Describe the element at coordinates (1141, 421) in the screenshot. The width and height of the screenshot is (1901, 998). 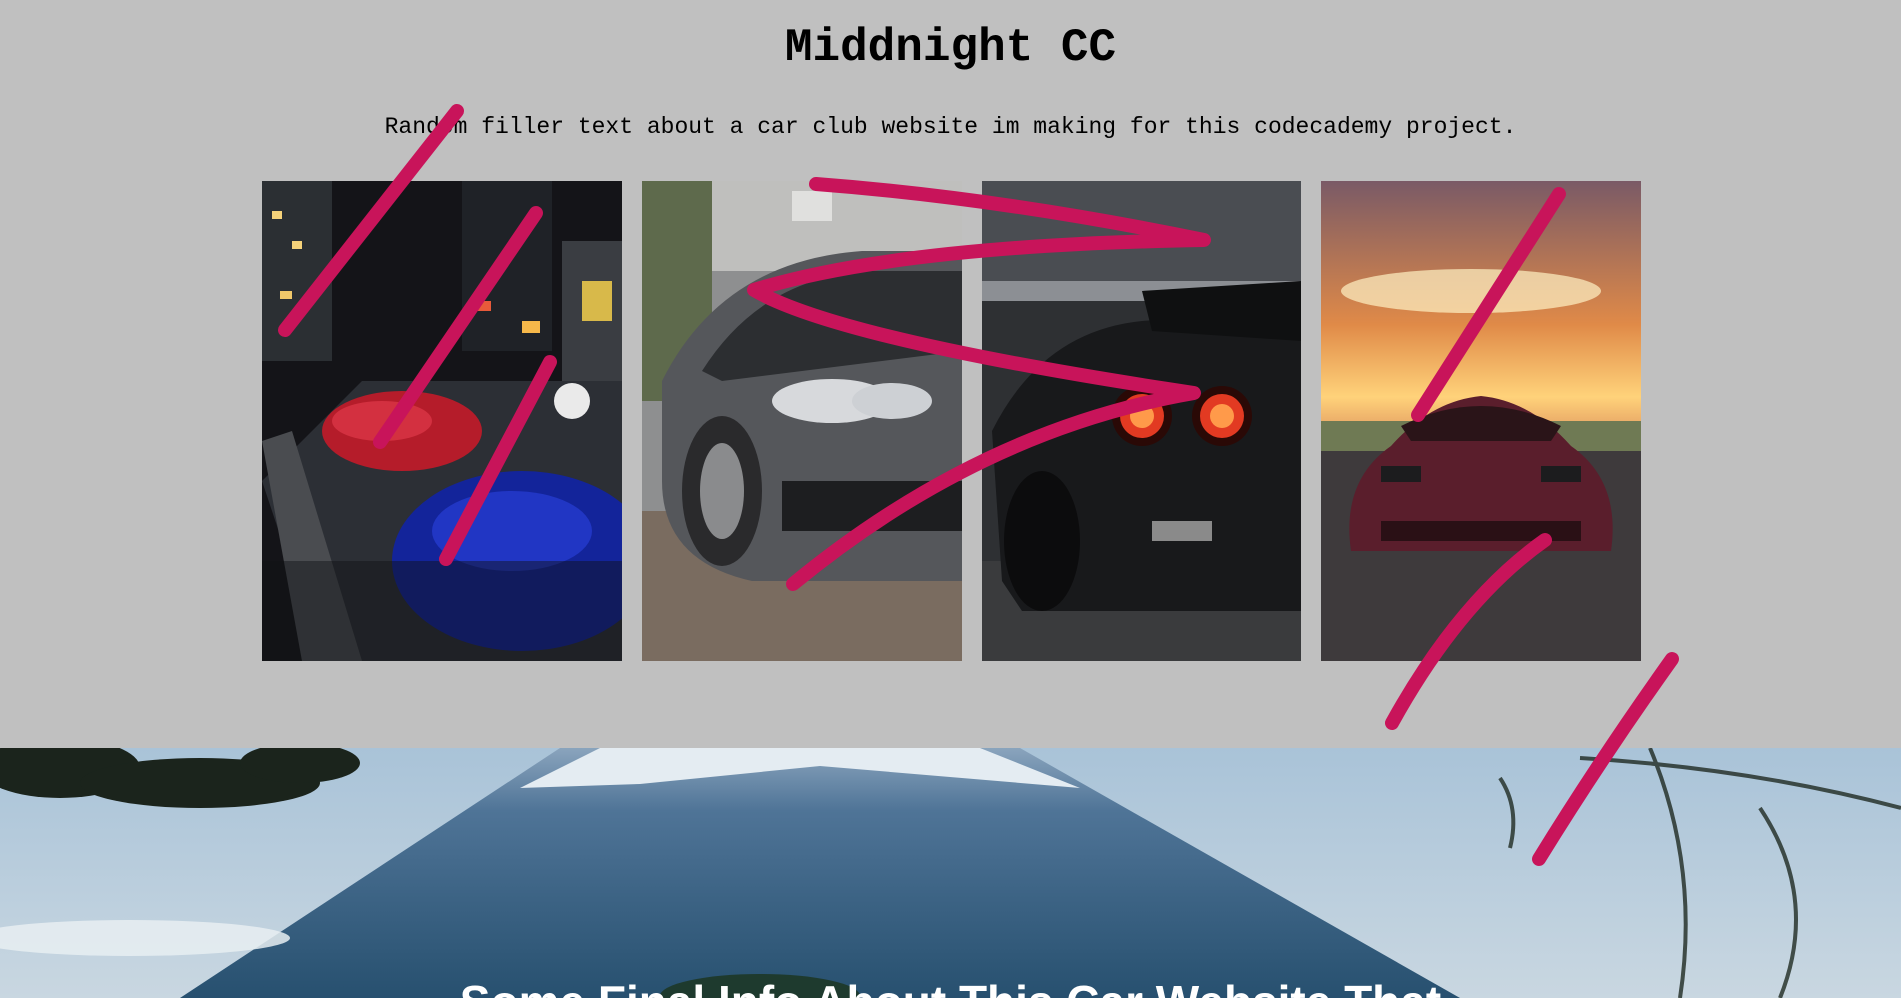
I see `black-skyline-taillights-photo` at that location.